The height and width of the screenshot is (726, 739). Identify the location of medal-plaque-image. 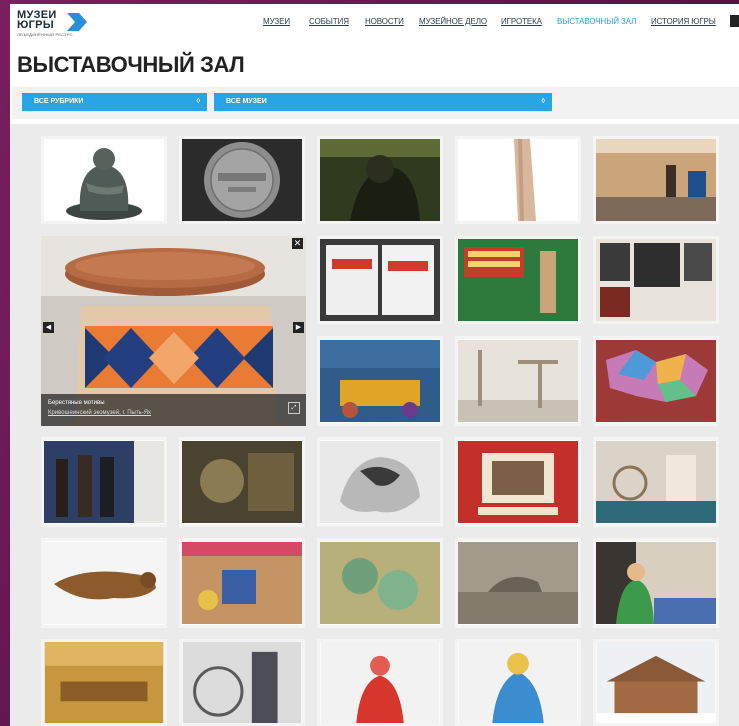
(242, 482).